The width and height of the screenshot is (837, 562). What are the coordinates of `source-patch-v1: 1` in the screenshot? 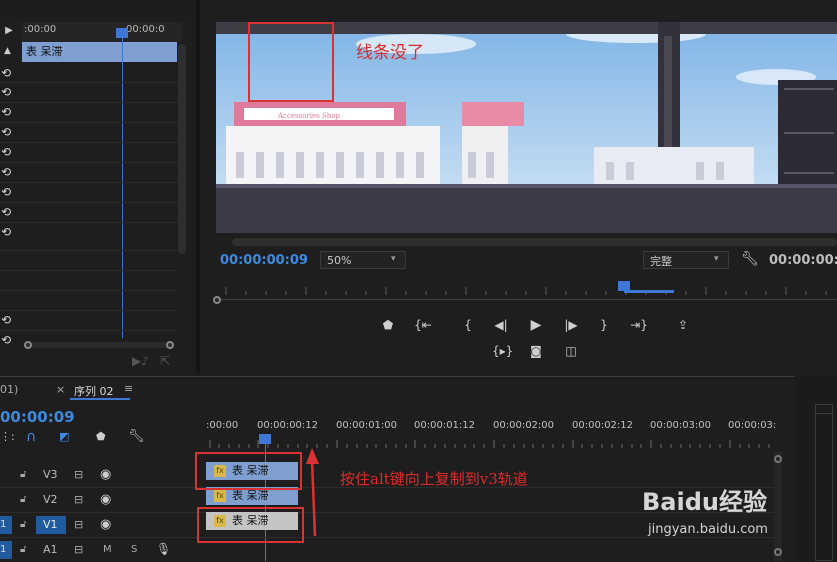 It's located at (6, 525).